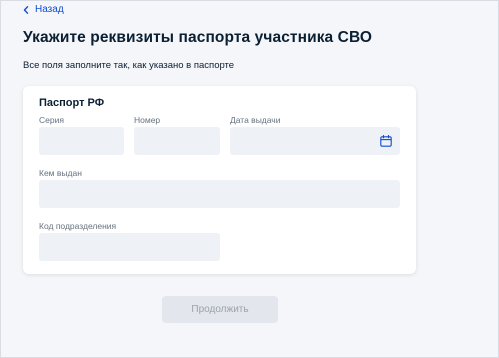 This screenshot has height=358, width=499. What do you see at coordinates (147, 120) in the screenshot?
I see `number-label: Номер` at bounding box center [147, 120].